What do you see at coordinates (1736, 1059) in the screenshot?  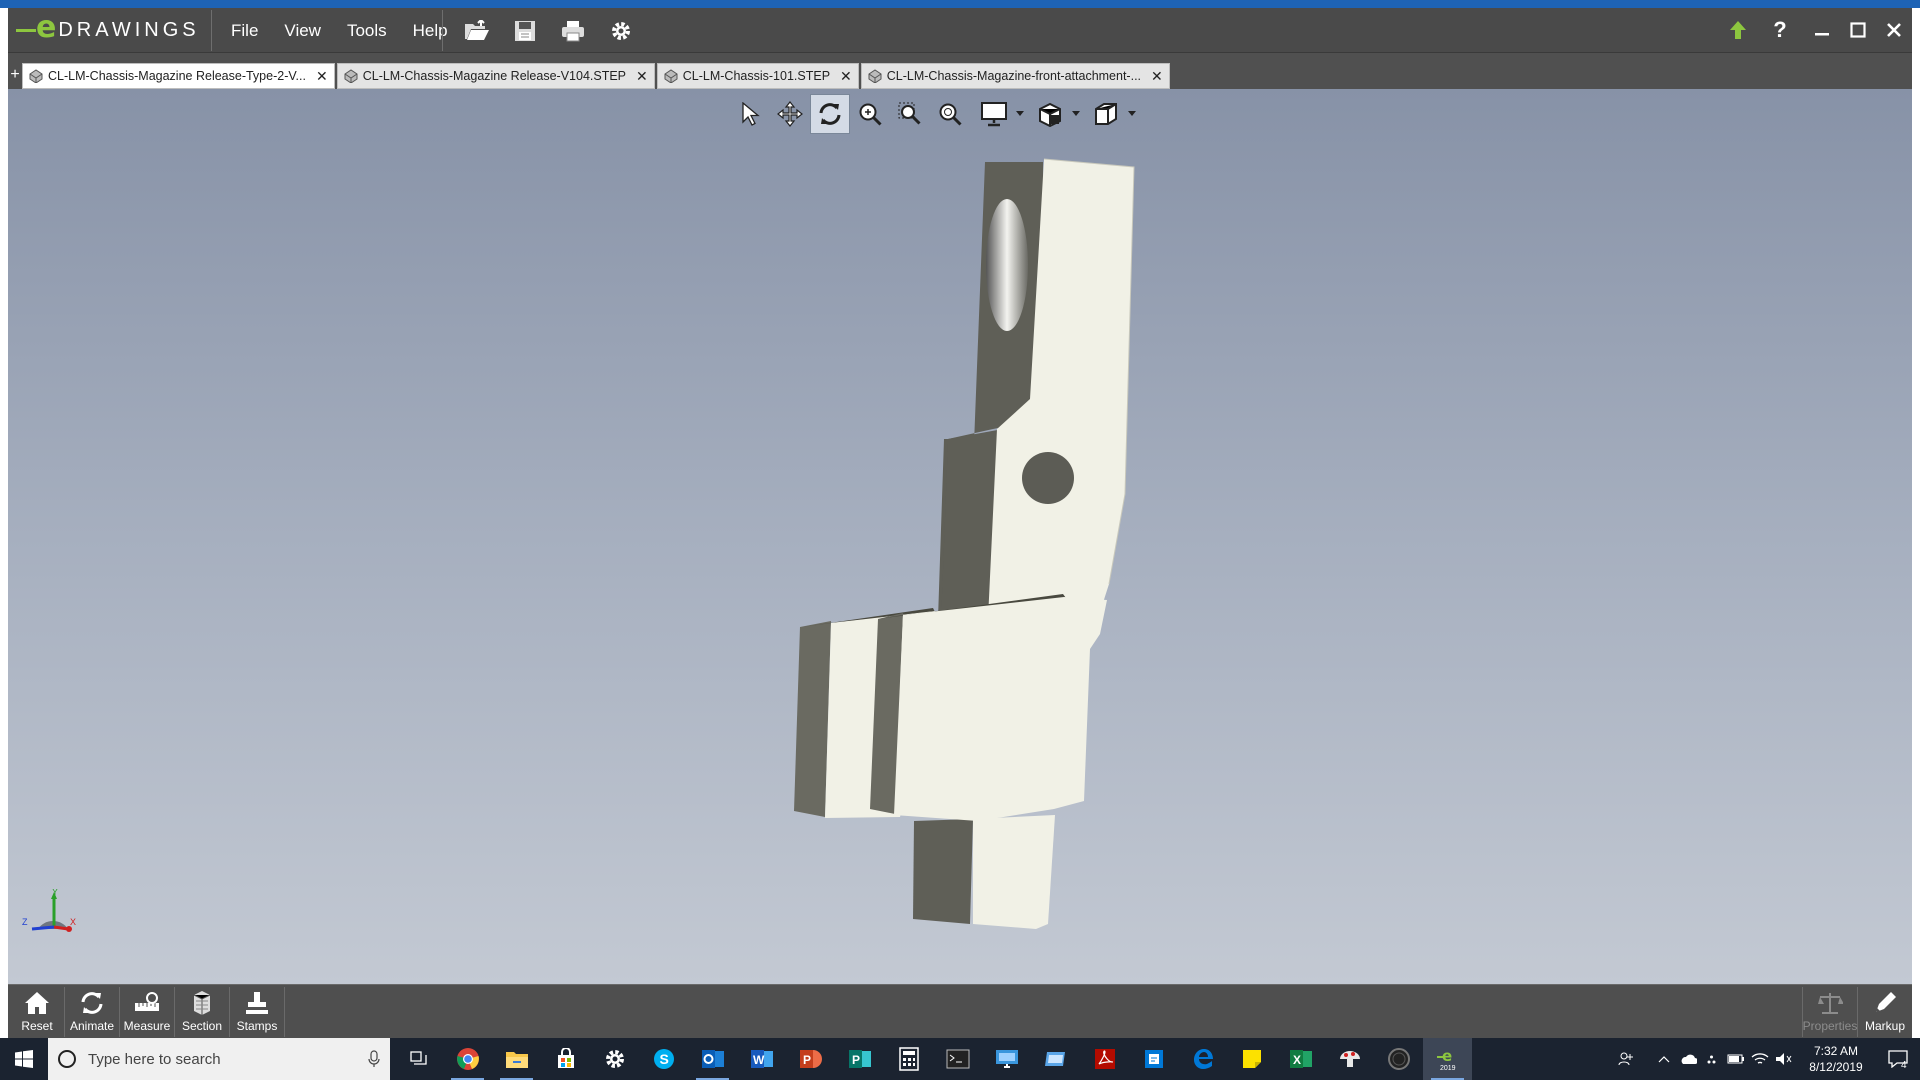 I see `battery-icon` at bounding box center [1736, 1059].